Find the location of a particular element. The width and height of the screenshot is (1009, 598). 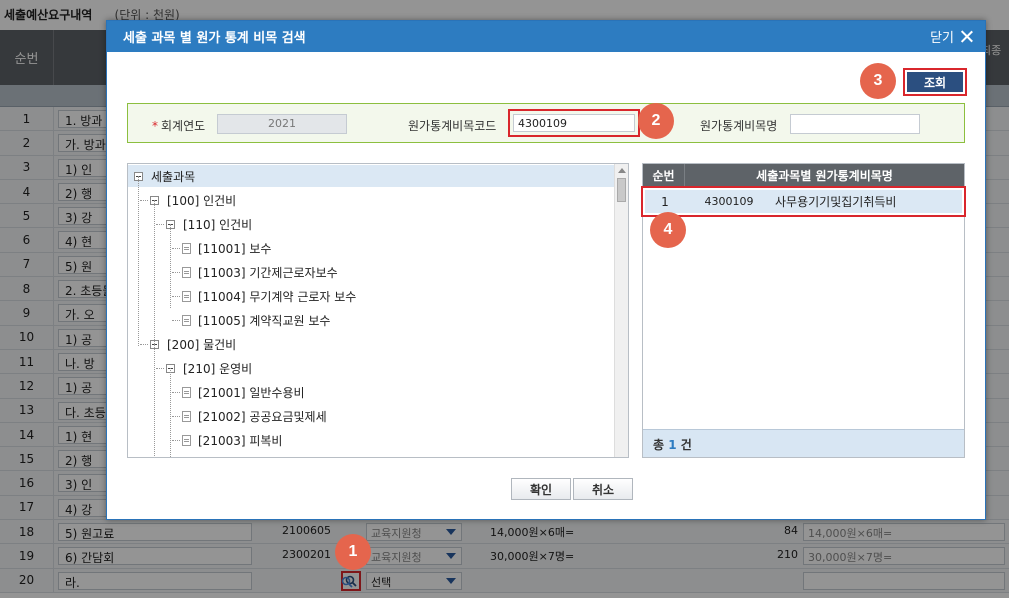

tree-node: [200] 물건비 is located at coordinates (193, 344).